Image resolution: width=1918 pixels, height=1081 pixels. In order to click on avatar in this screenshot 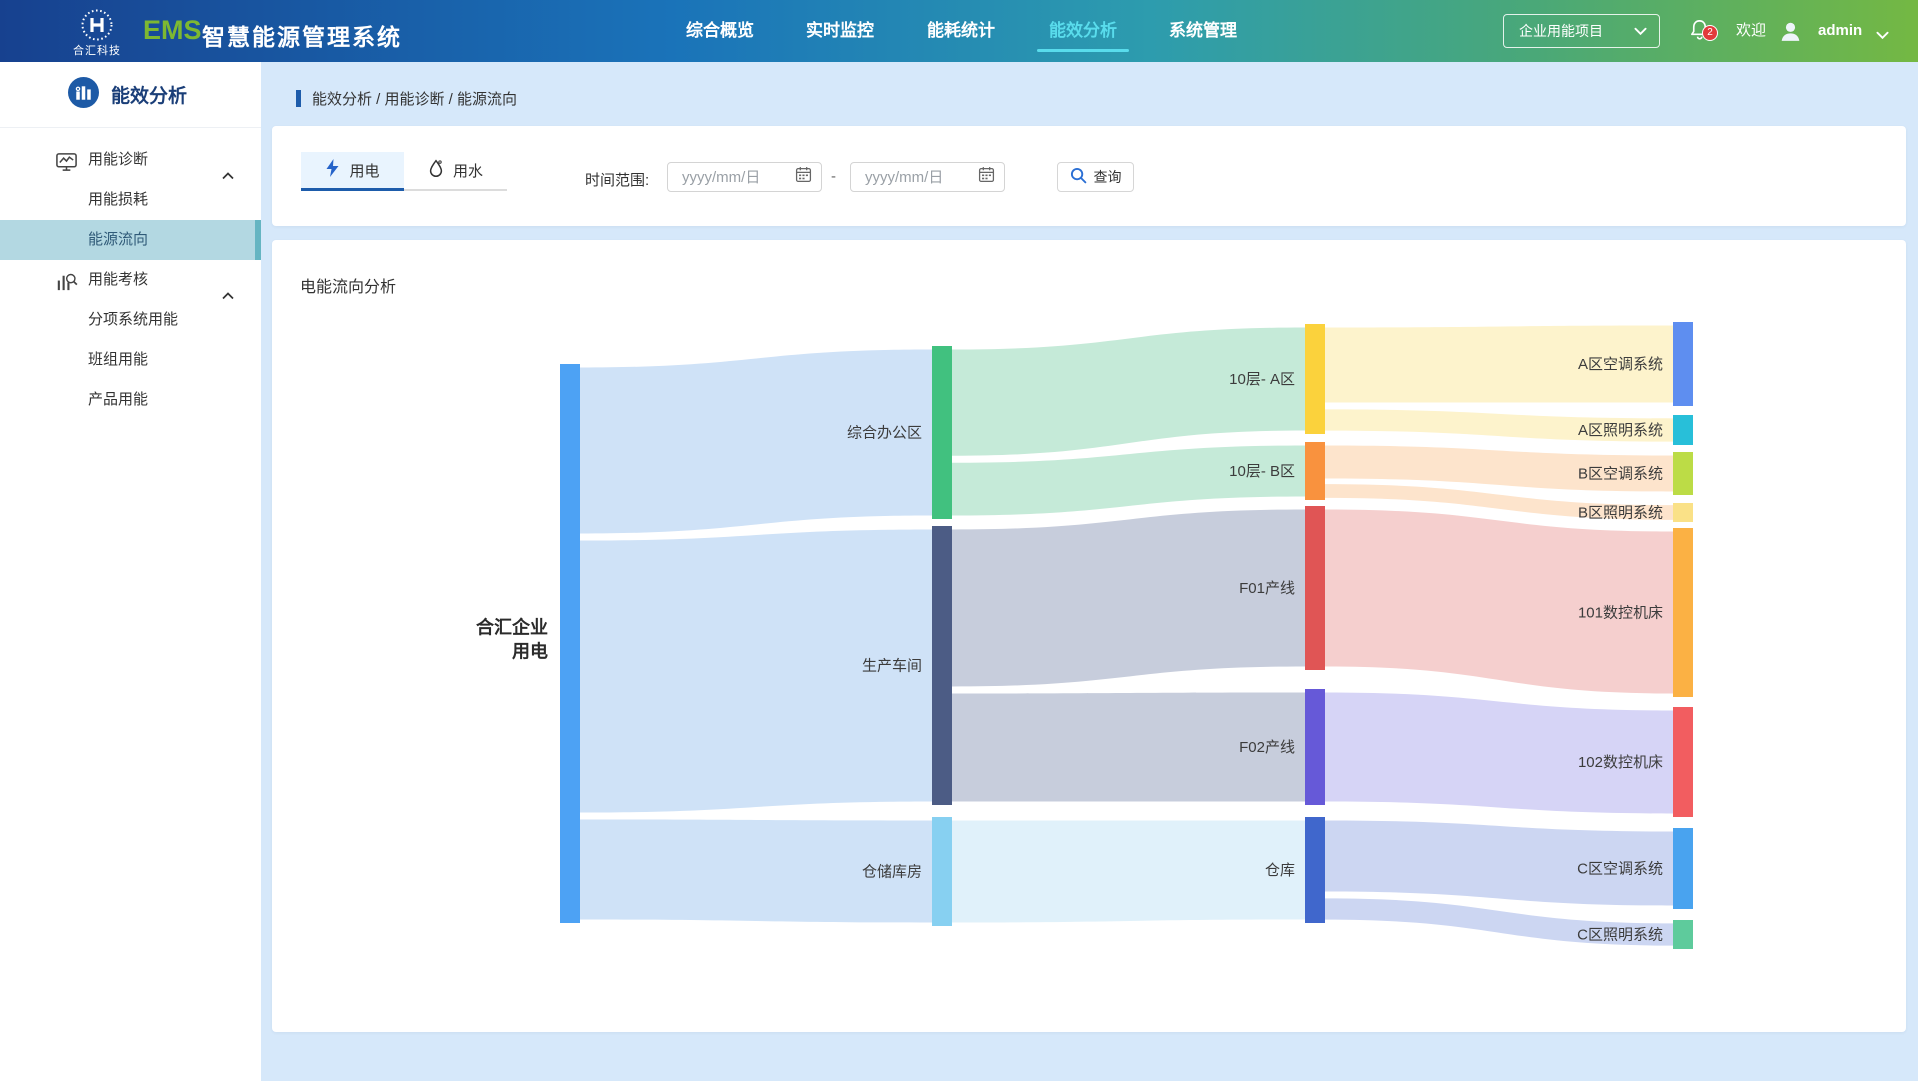, I will do `click(1790, 34)`.